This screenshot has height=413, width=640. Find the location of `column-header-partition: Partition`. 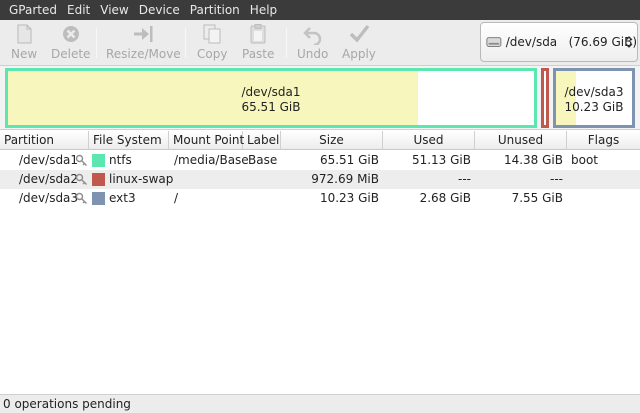

column-header-partition: Partition is located at coordinates (44, 140).